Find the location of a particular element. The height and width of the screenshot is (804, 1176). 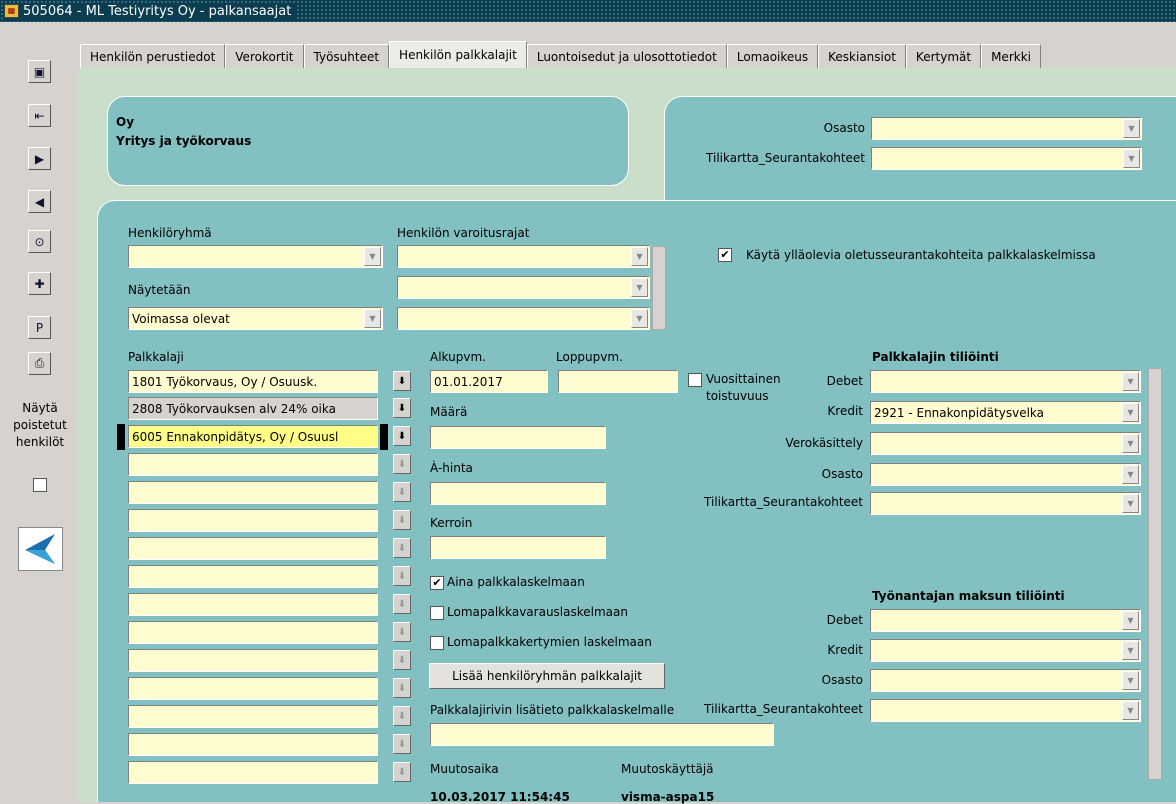

logo is located at coordinates (40, 549).